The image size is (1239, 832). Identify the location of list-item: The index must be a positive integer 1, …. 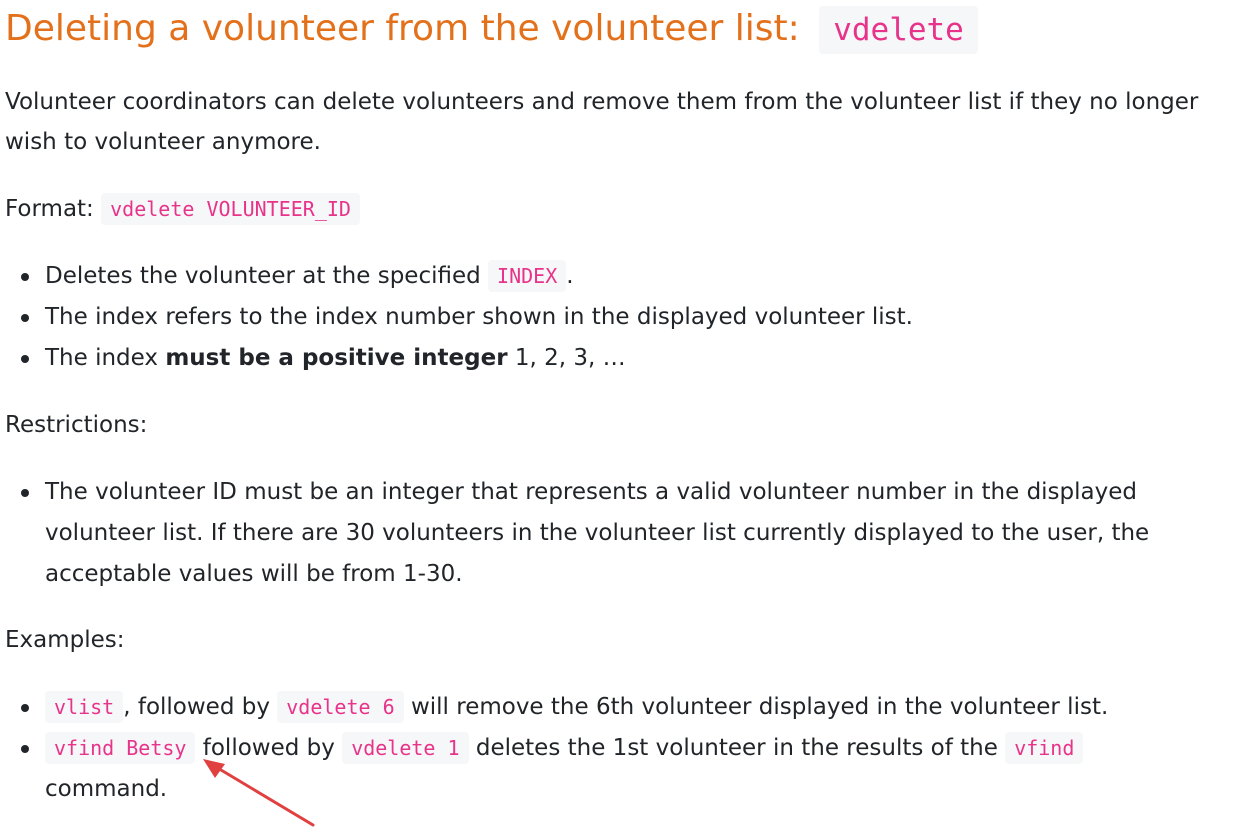
(617, 358).